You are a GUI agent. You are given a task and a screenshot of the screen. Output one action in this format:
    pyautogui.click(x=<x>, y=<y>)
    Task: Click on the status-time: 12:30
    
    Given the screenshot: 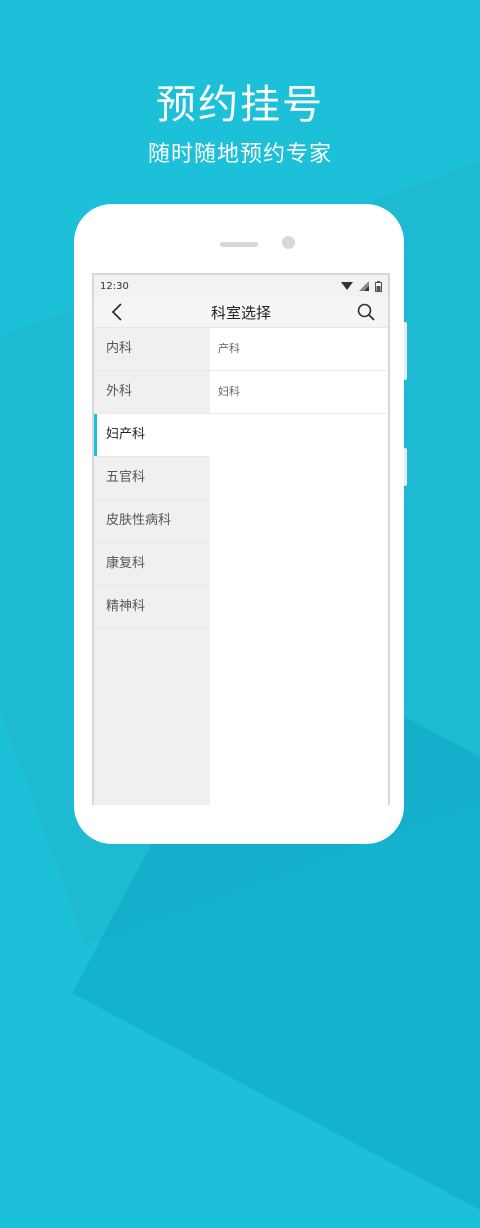 What is the action you would take?
    pyautogui.click(x=114, y=286)
    